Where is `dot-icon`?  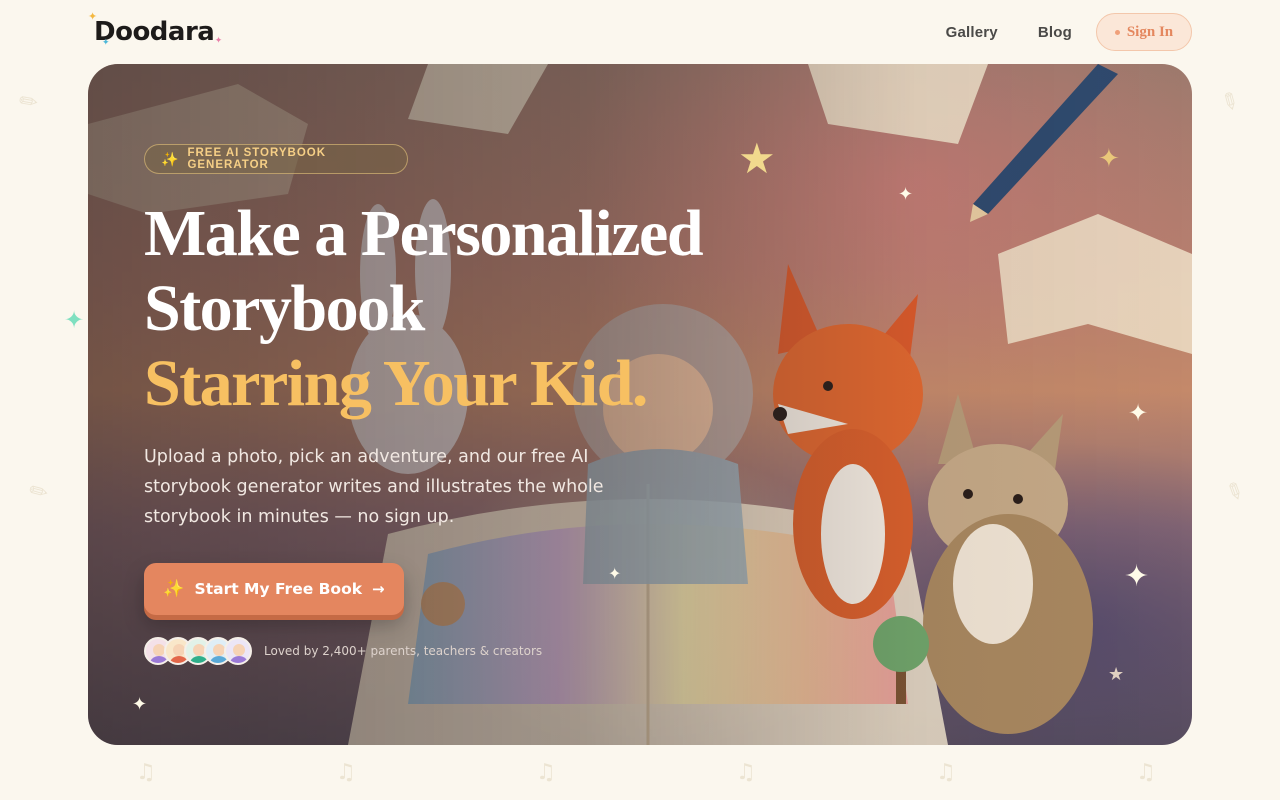
dot-icon is located at coordinates (1117, 32).